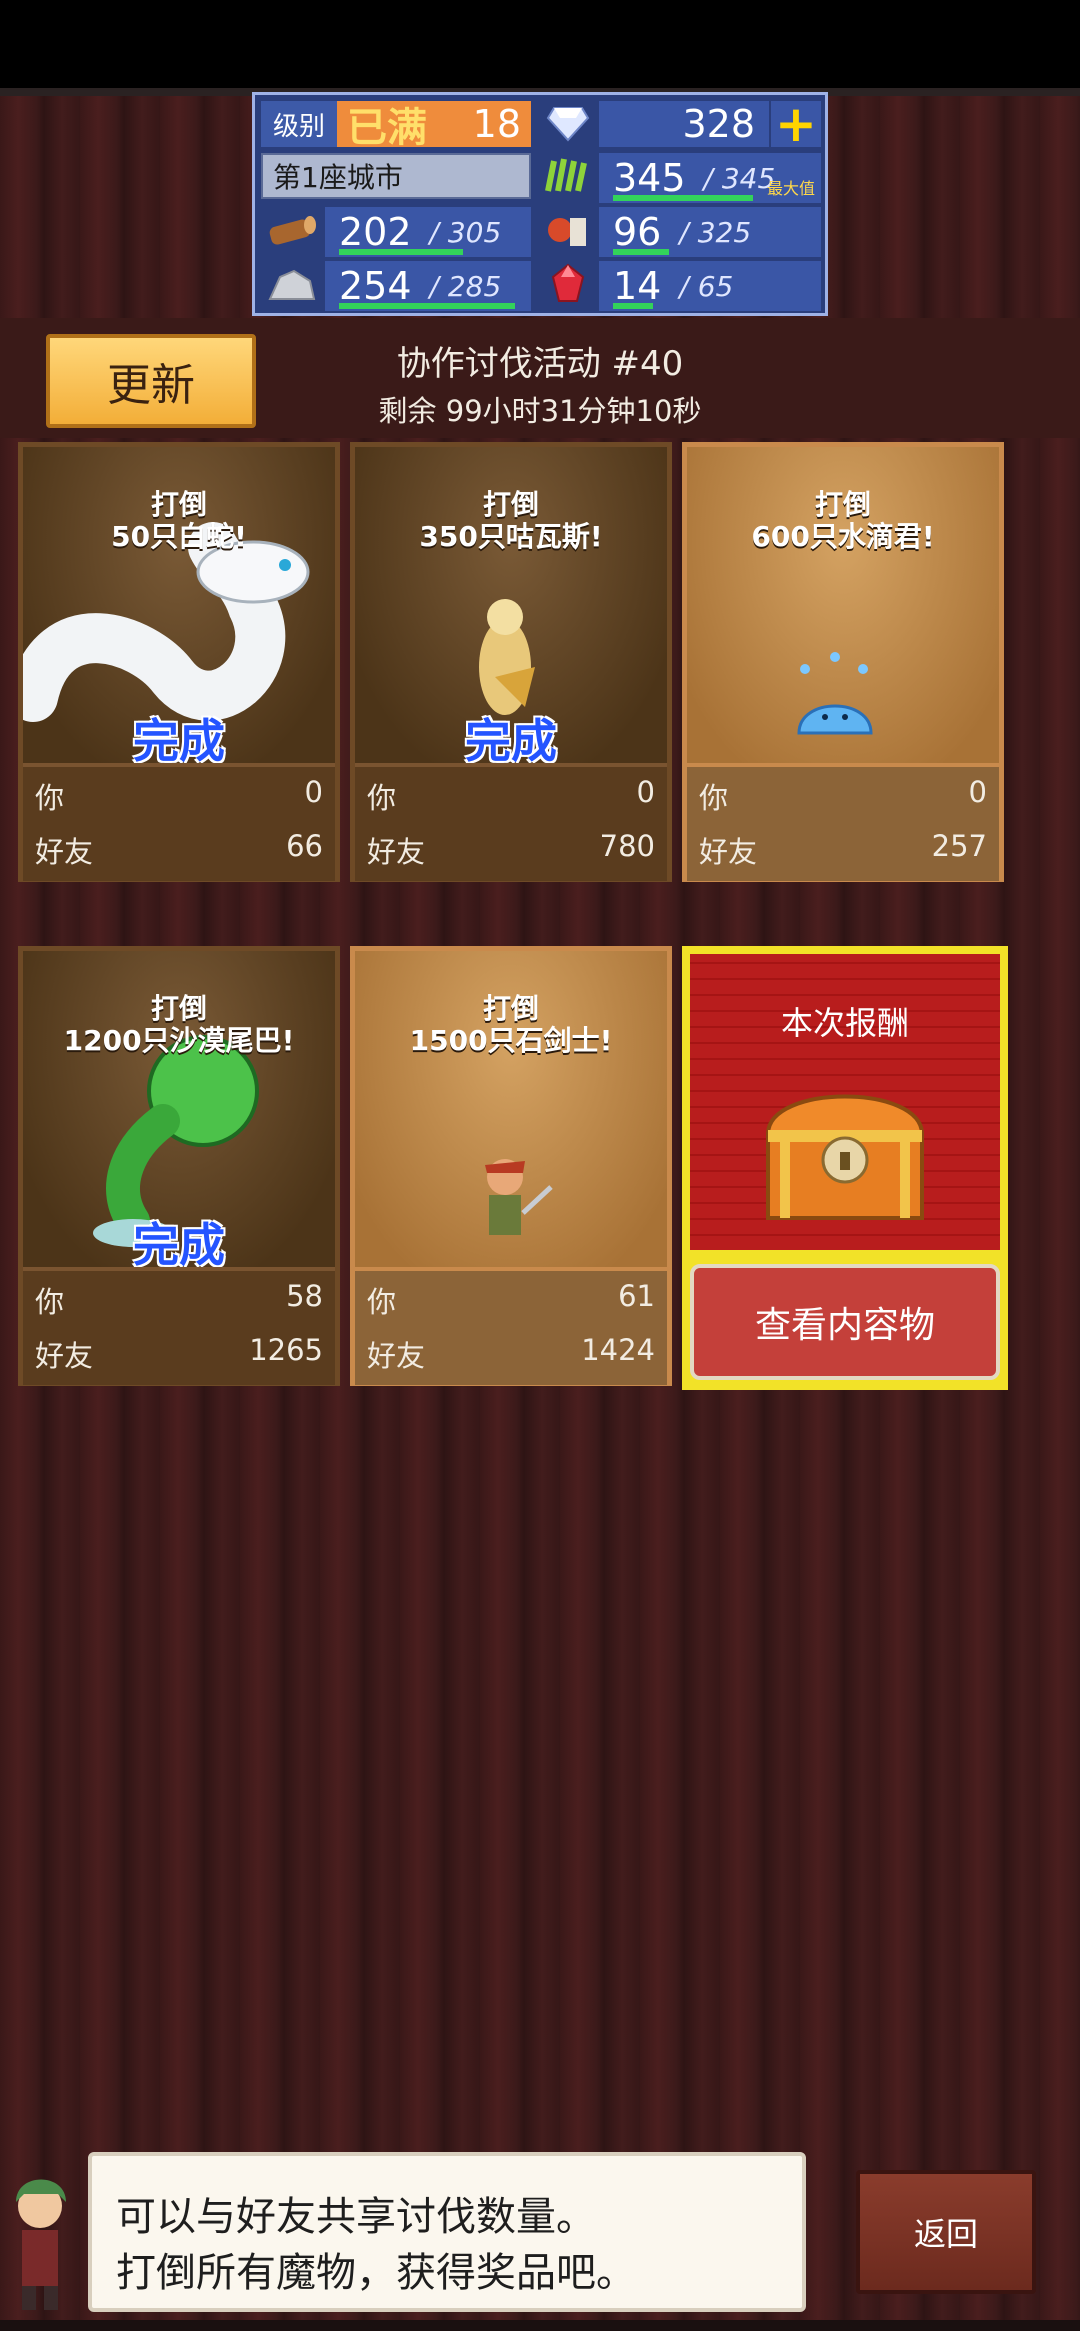 The image size is (1080, 2331). I want to click on friends-count-row: 好友 1265, so click(179, 1354).